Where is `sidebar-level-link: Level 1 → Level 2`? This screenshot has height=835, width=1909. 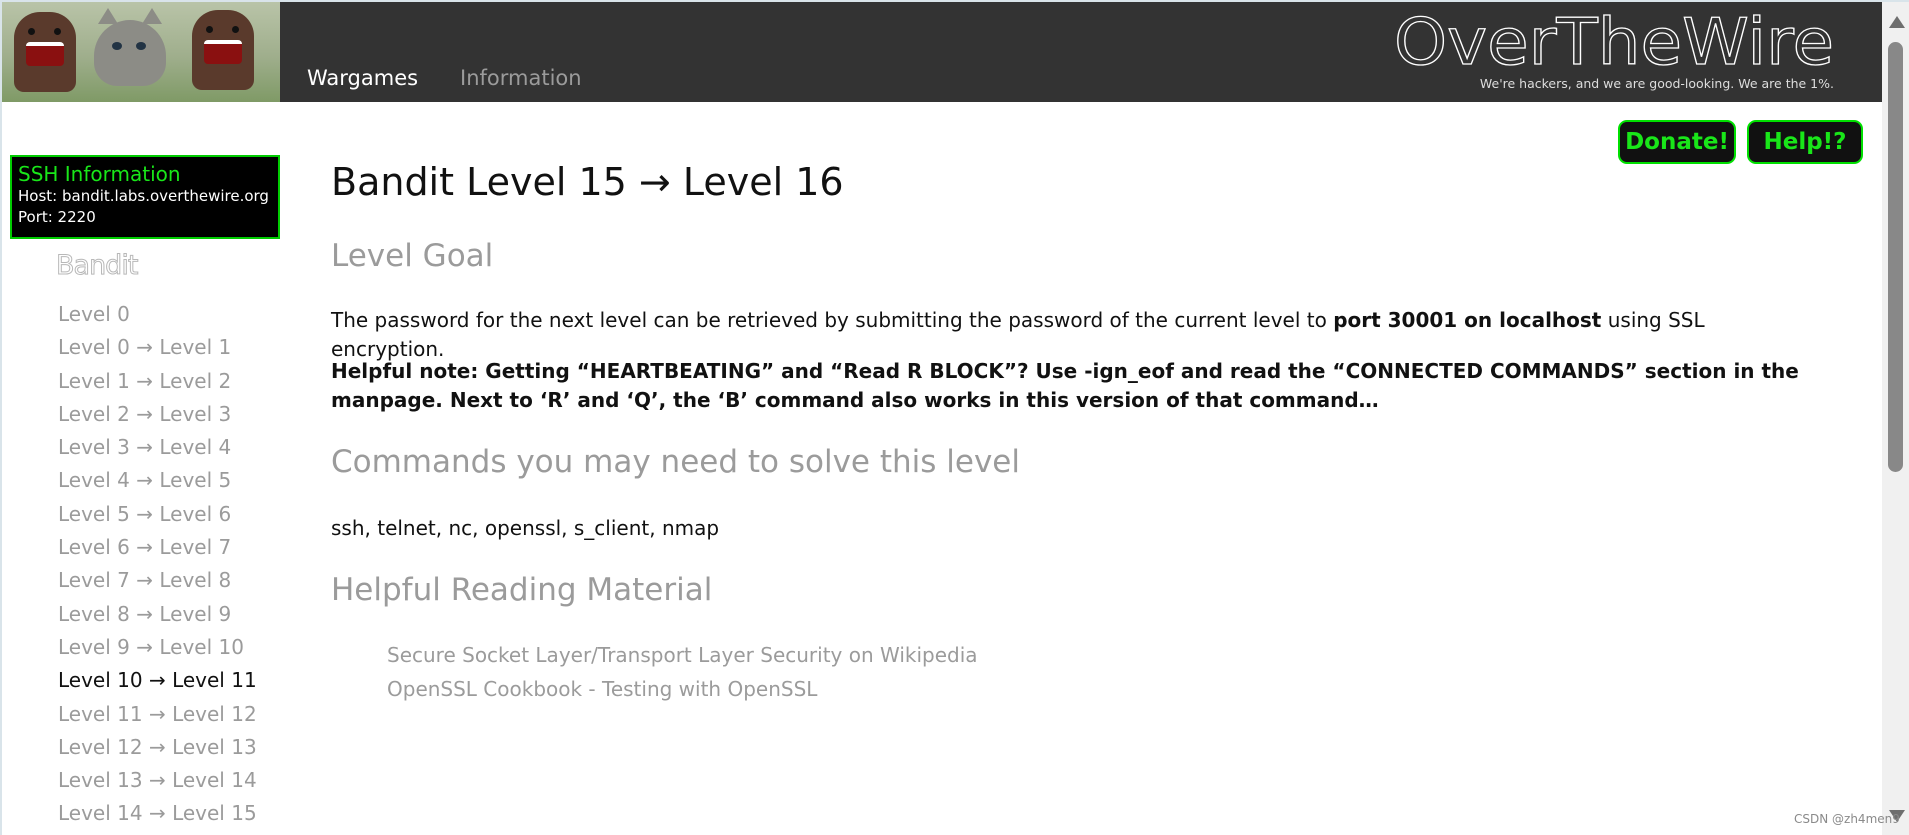
sidebar-level-link: Level 1 → Level 2 is located at coordinates (157, 381).